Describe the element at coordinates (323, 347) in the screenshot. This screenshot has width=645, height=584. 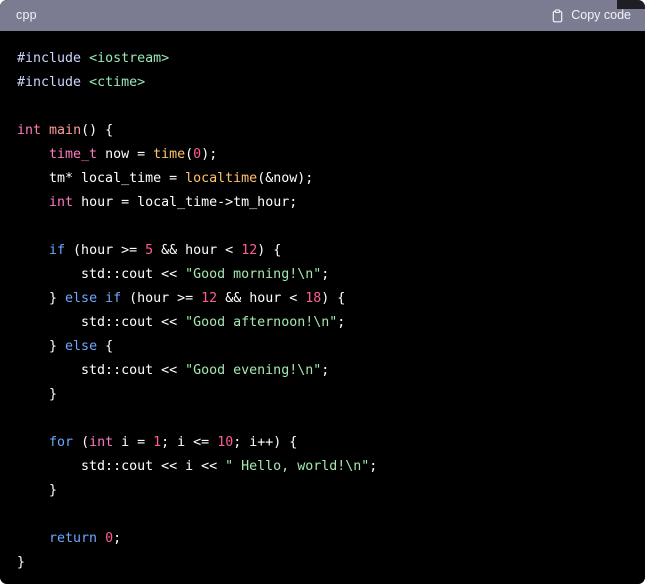
I see `code-line: } else {` at that location.